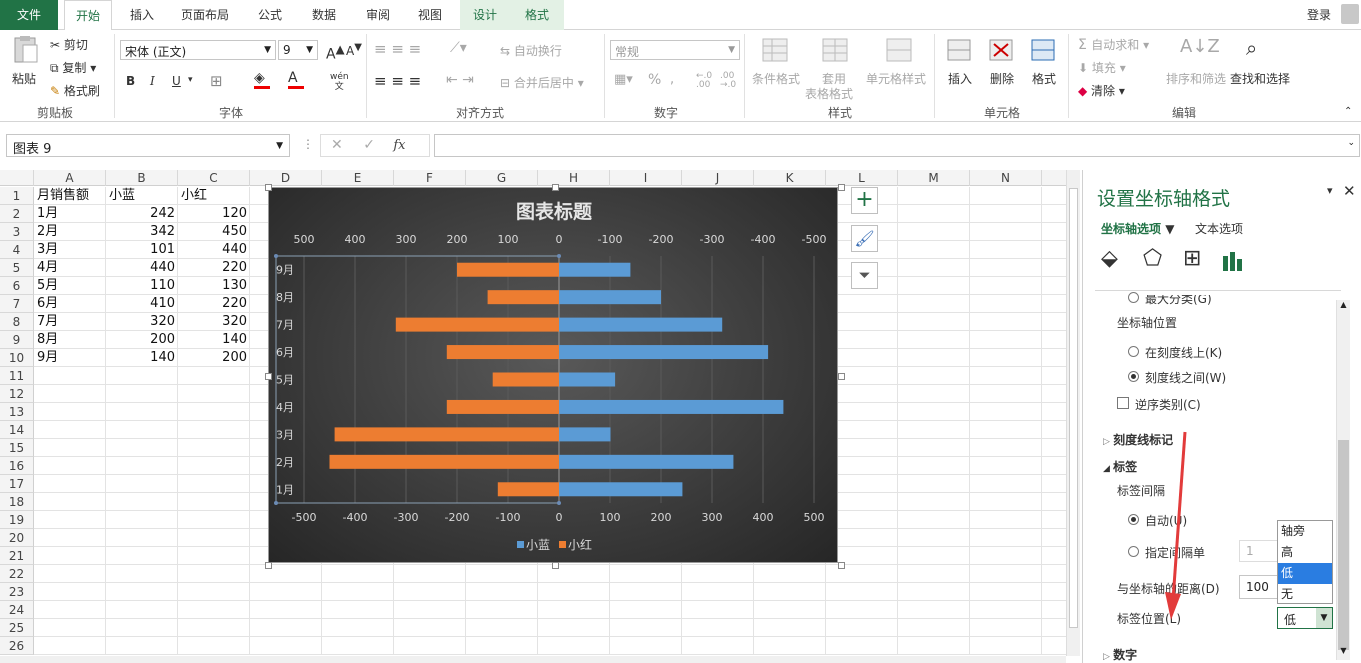  I want to click on cell: 342, so click(142, 232).